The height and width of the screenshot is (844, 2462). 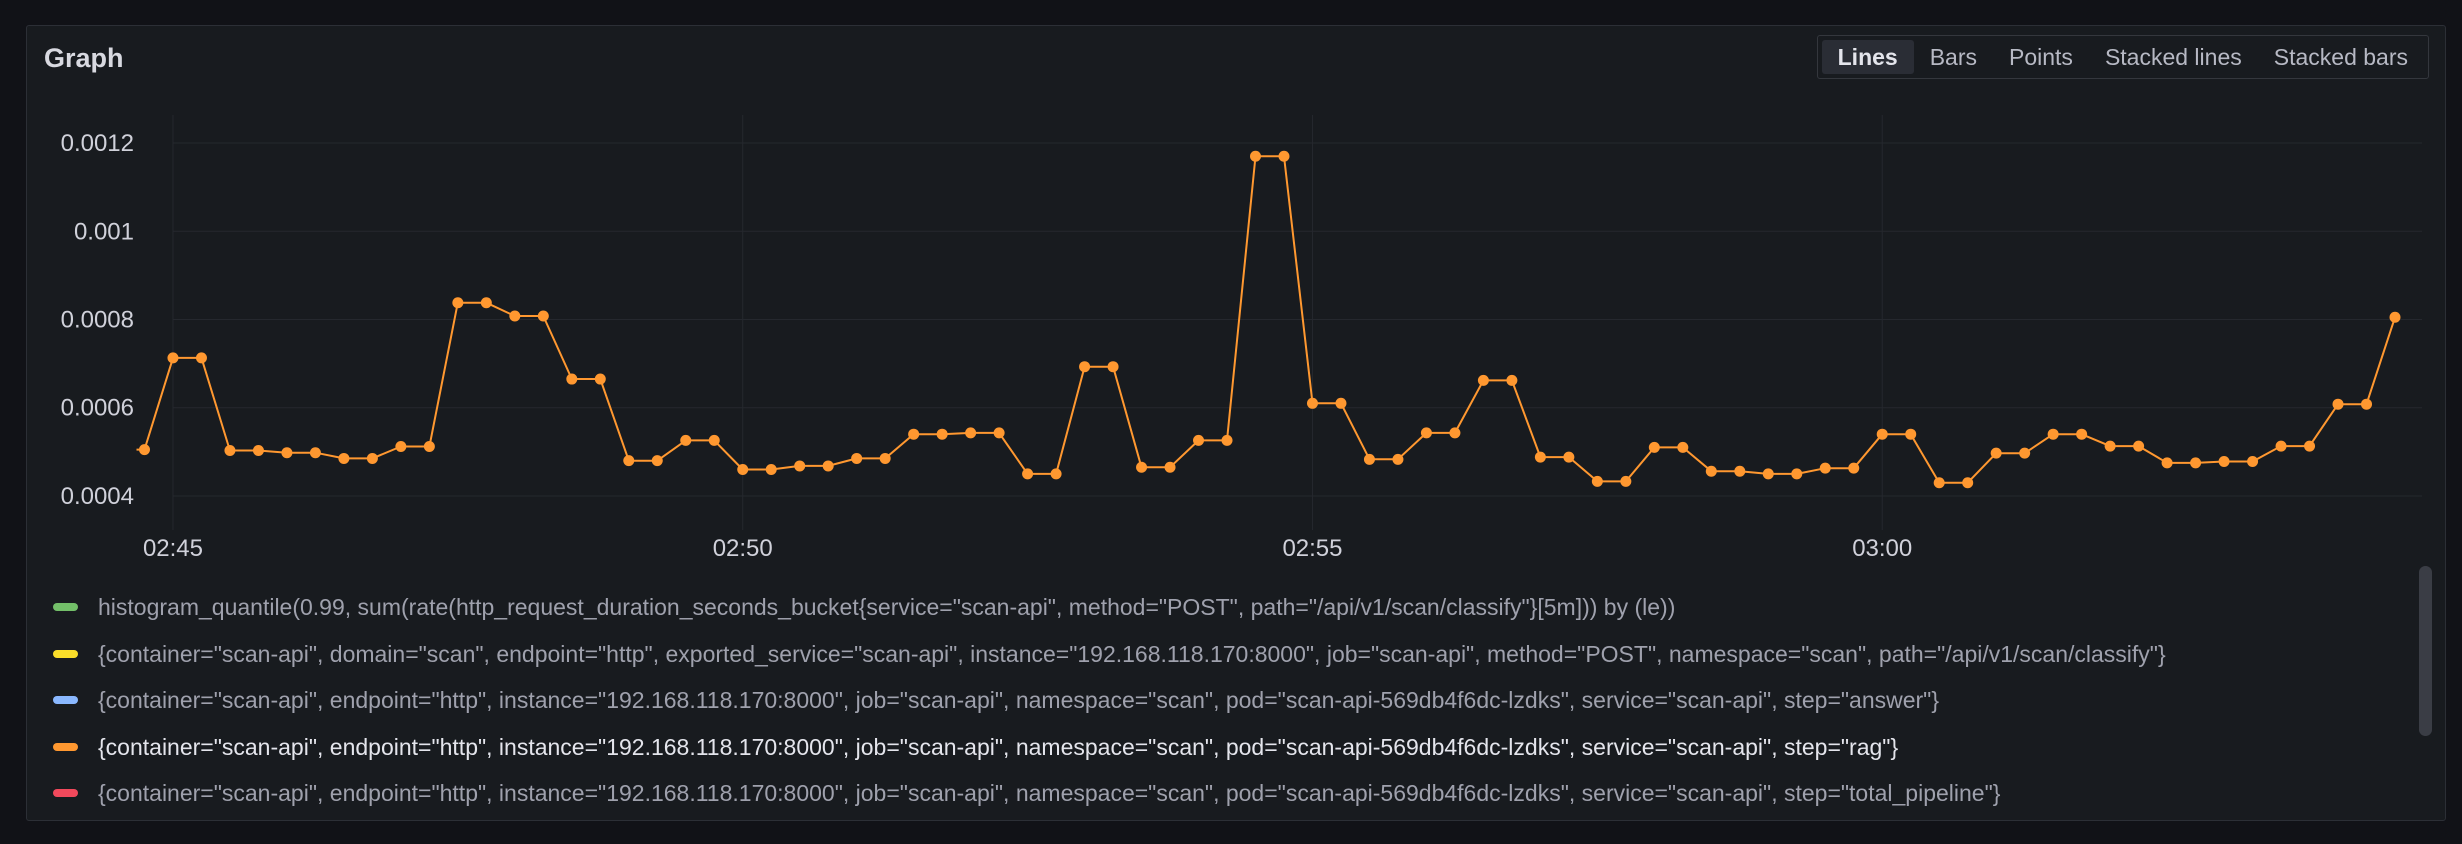 What do you see at coordinates (97, 408) in the screenshot?
I see `y-tick-label: 0.0006` at bounding box center [97, 408].